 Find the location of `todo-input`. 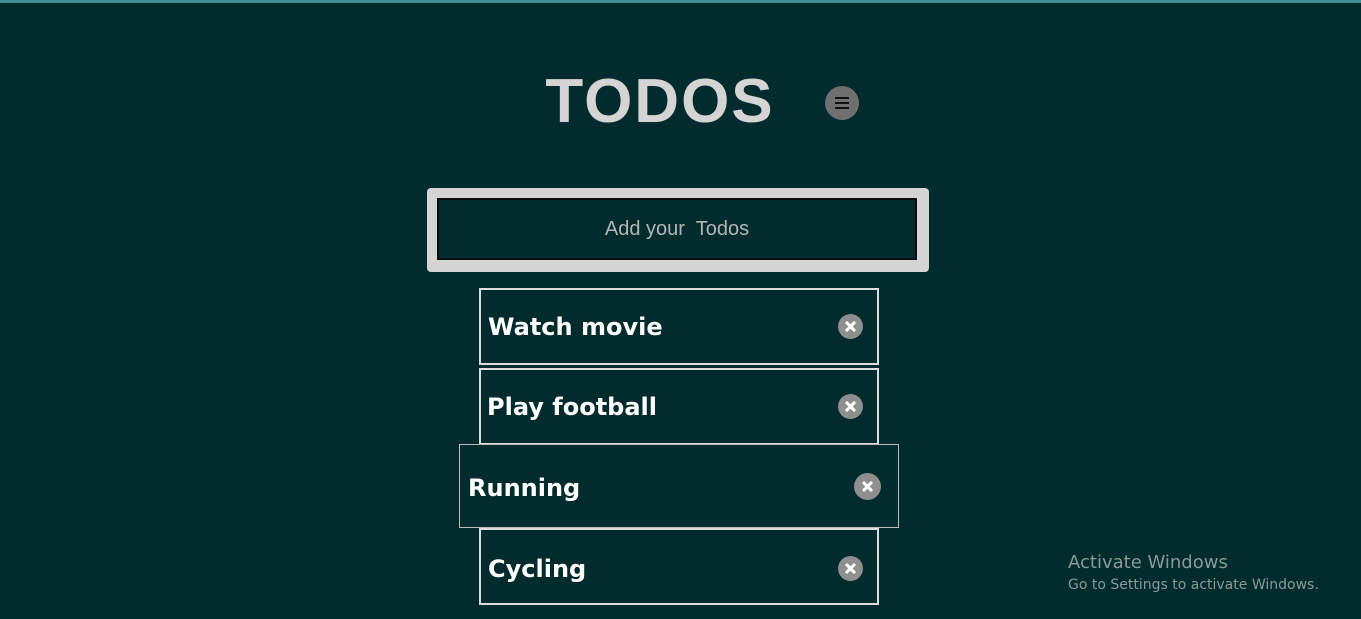

todo-input is located at coordinates (677, 229).